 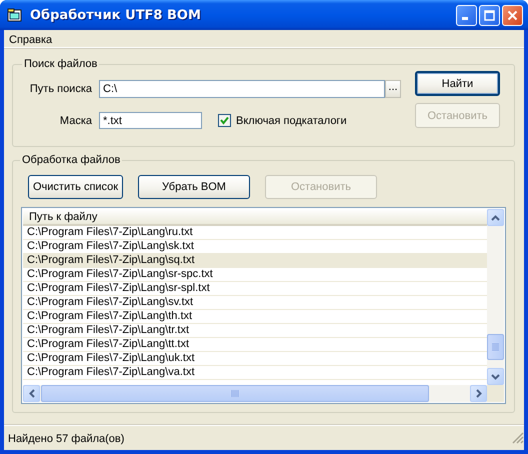 I want to click on checkbox-label: Включая подкаталоги, so click(x=291, y=120).